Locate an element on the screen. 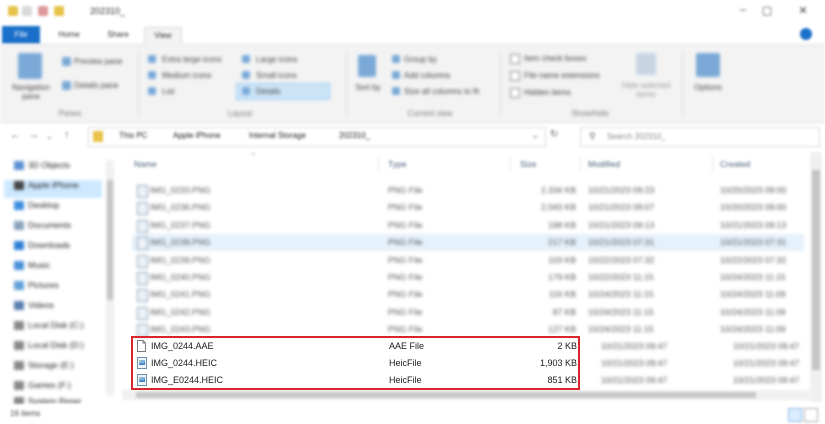  desktop-icon is located at coordinates (19, 205).